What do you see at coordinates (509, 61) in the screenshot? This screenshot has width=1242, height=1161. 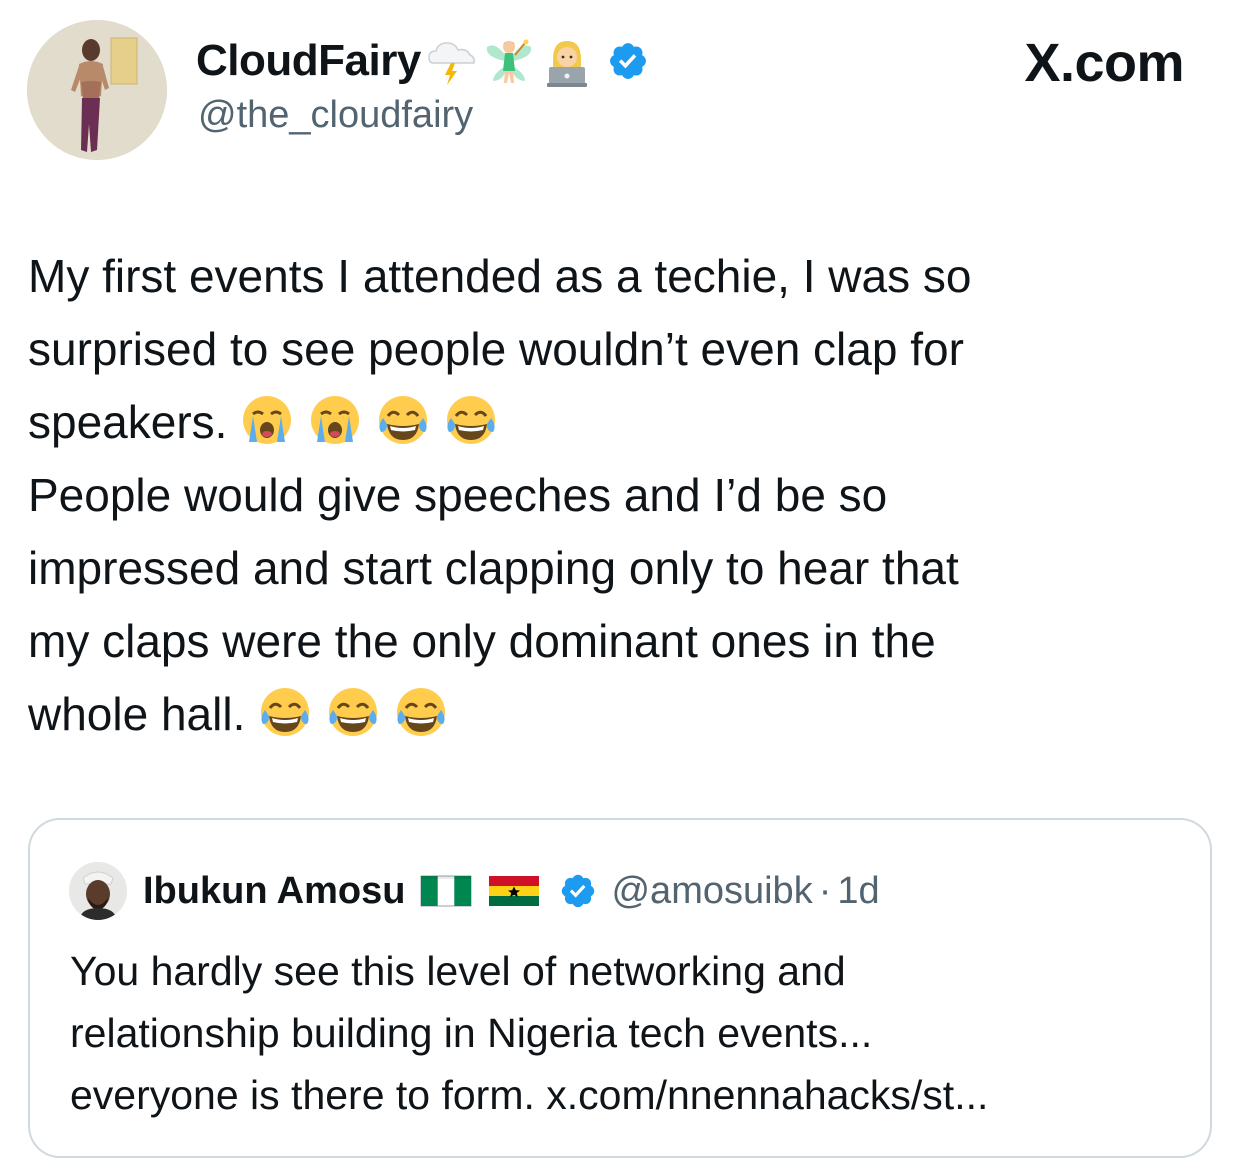 I see `fairy-icon` at bounding box center [509, 61].